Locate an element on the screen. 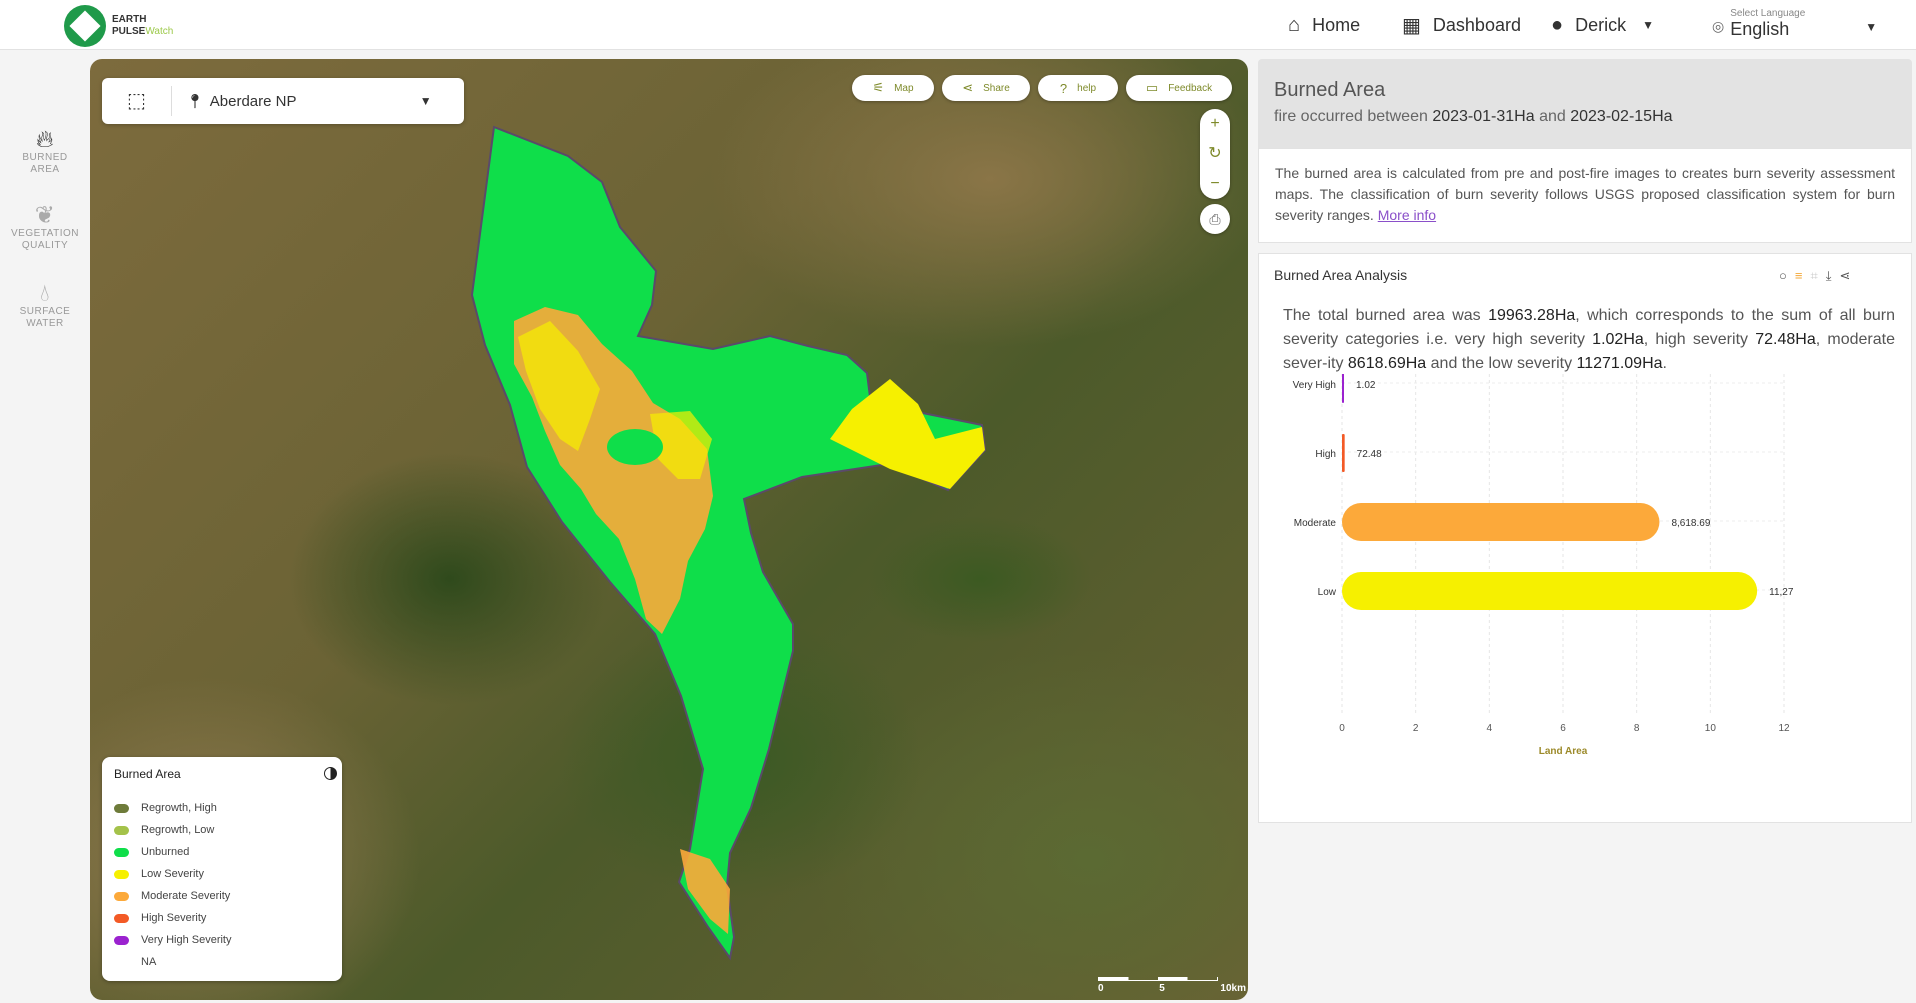 The image size is (1916, 1003). summary-low: 11271.09Ha is located at coordinates (1619, 363).